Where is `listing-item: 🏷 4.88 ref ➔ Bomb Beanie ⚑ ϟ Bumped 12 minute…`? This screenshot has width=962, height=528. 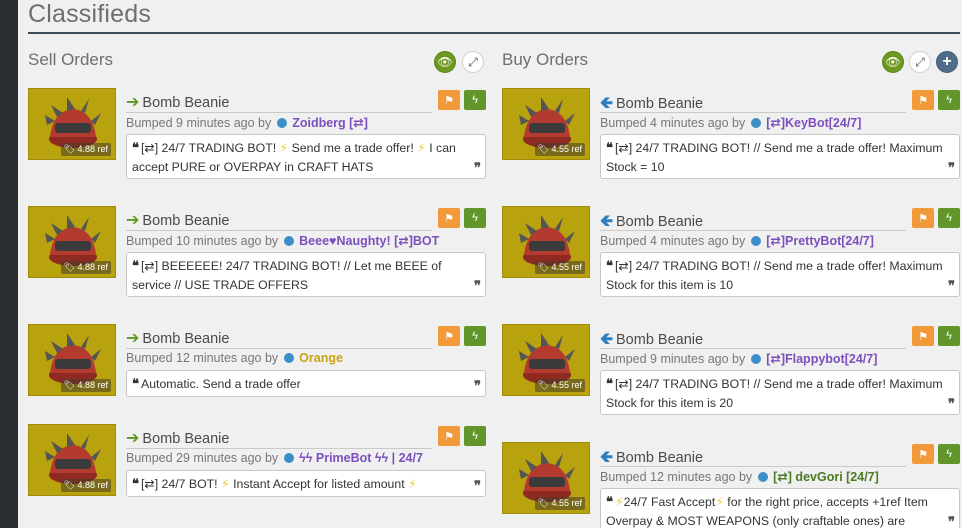 listing-item: 🏷 4.88 ref ➔ Bomb Beanie ⚑ ϟ Bumped 12 minute… is located at coordinates (258, 372).